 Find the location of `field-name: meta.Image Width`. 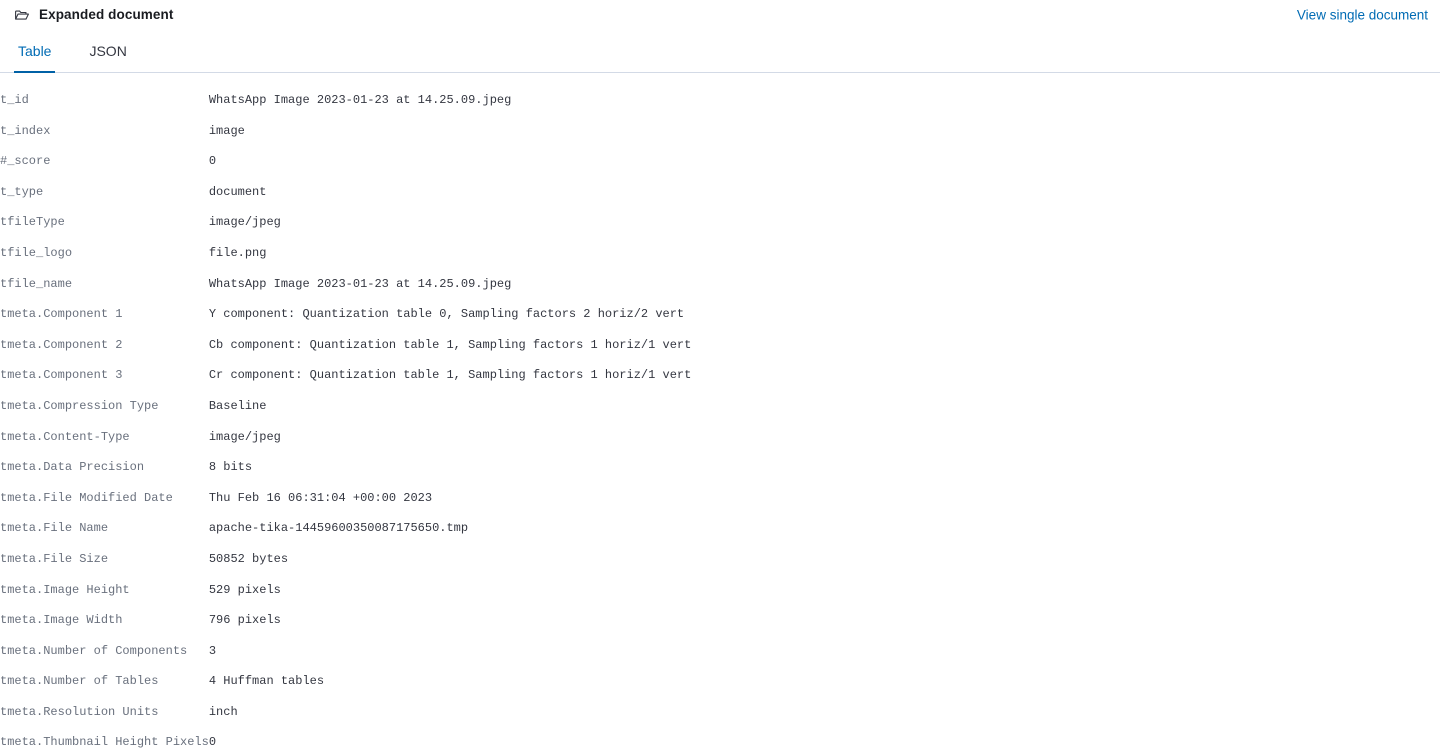

field-name: meta.Image Width is located at coordinates (108, 620).